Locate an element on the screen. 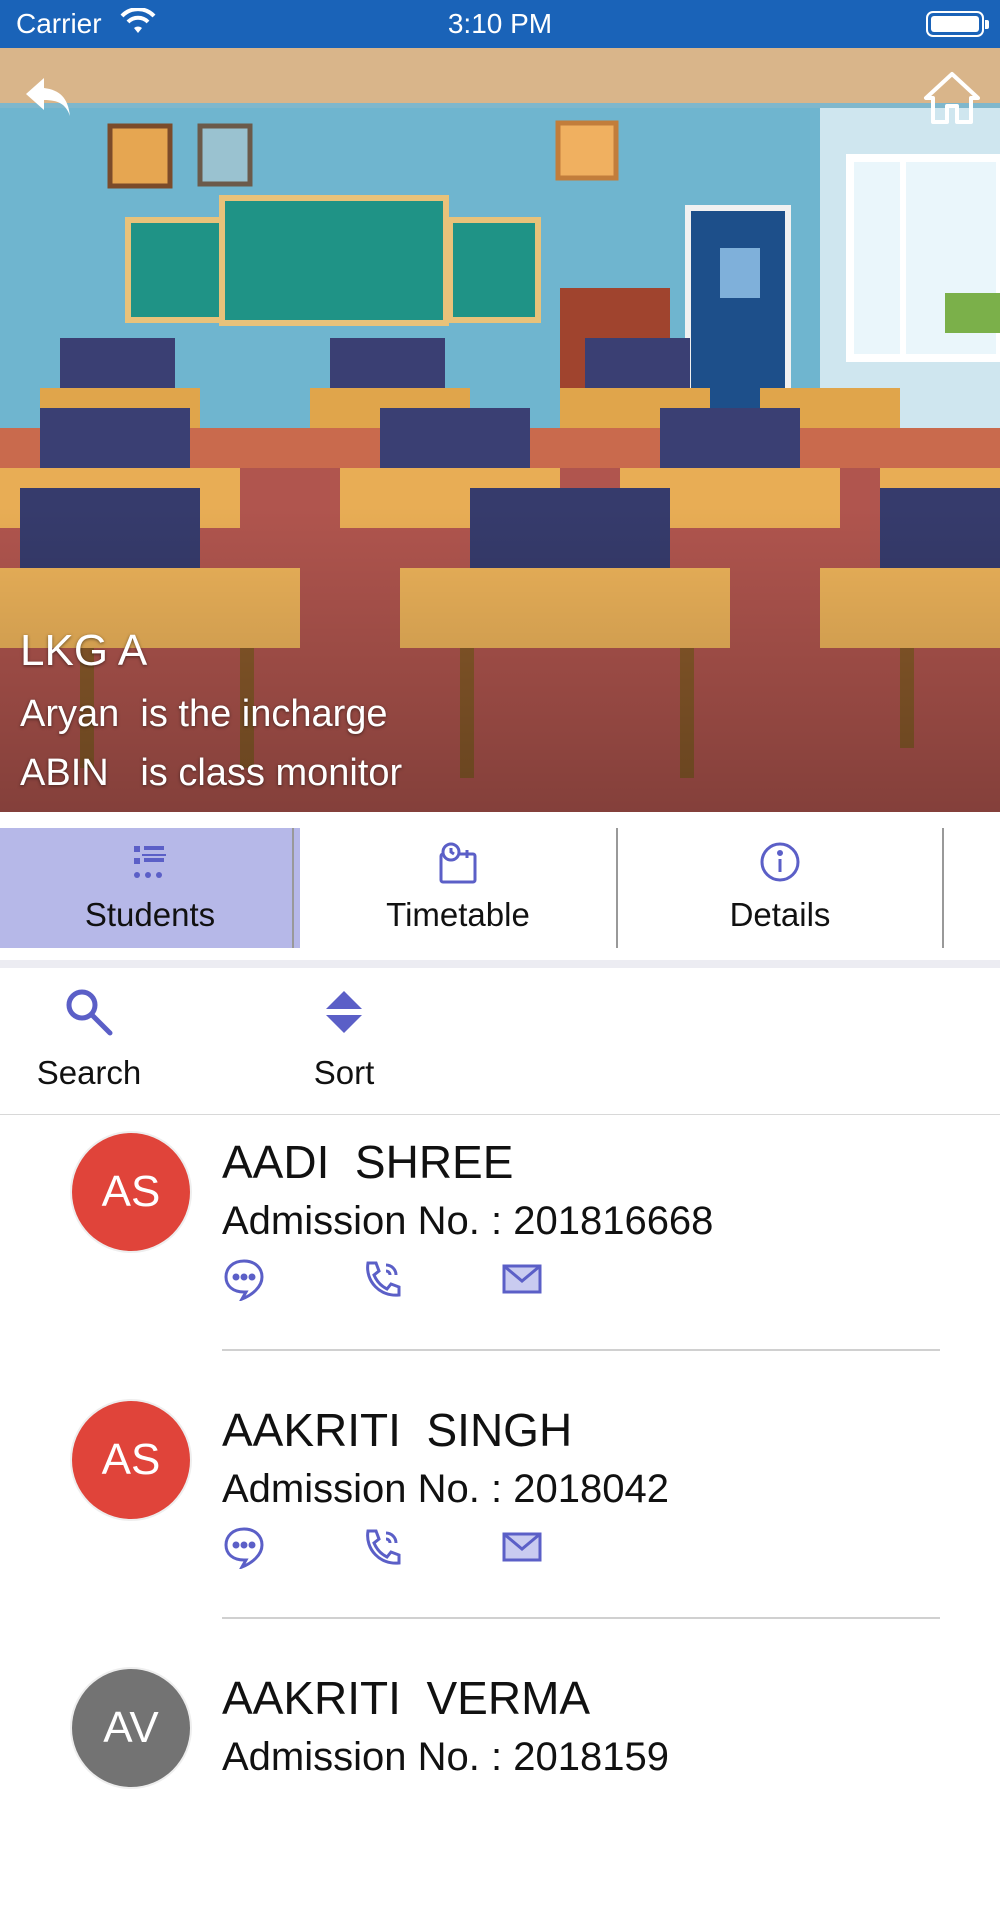  home-icon is located at coordinates (952, 98).